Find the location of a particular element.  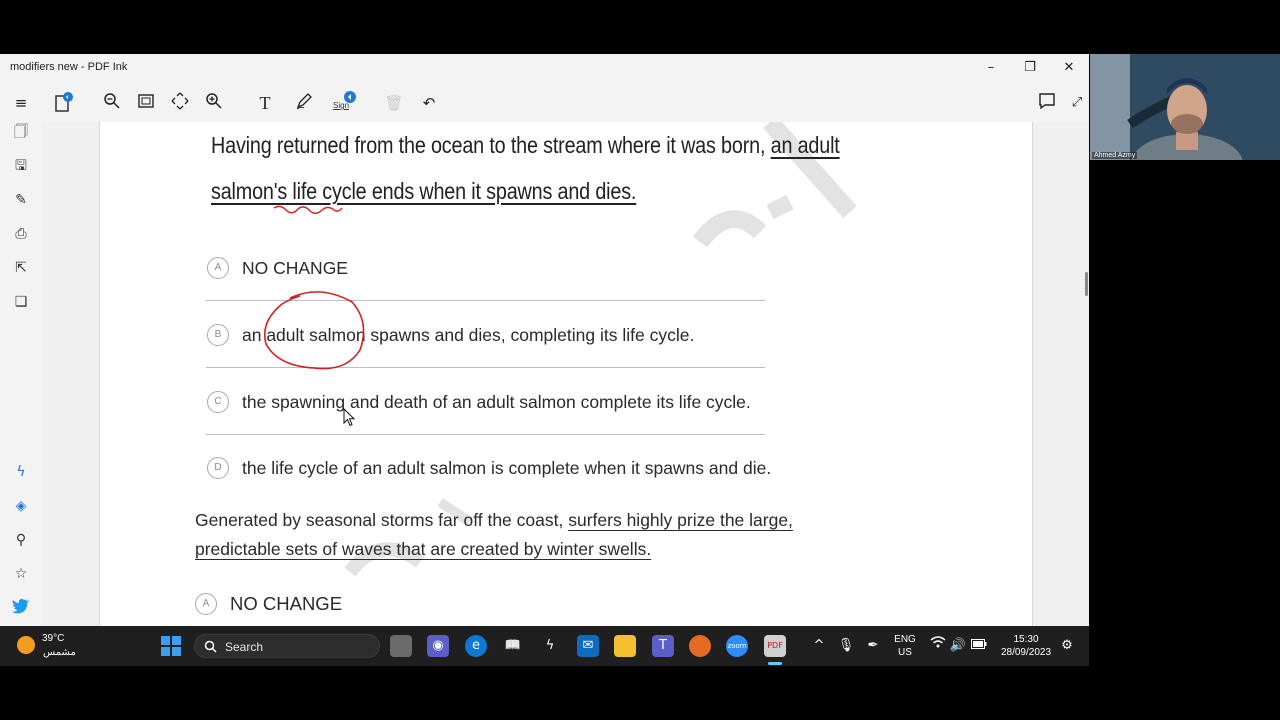

underlined-phrase: surfers highly prize the large, is located at coordinates (680, 520).